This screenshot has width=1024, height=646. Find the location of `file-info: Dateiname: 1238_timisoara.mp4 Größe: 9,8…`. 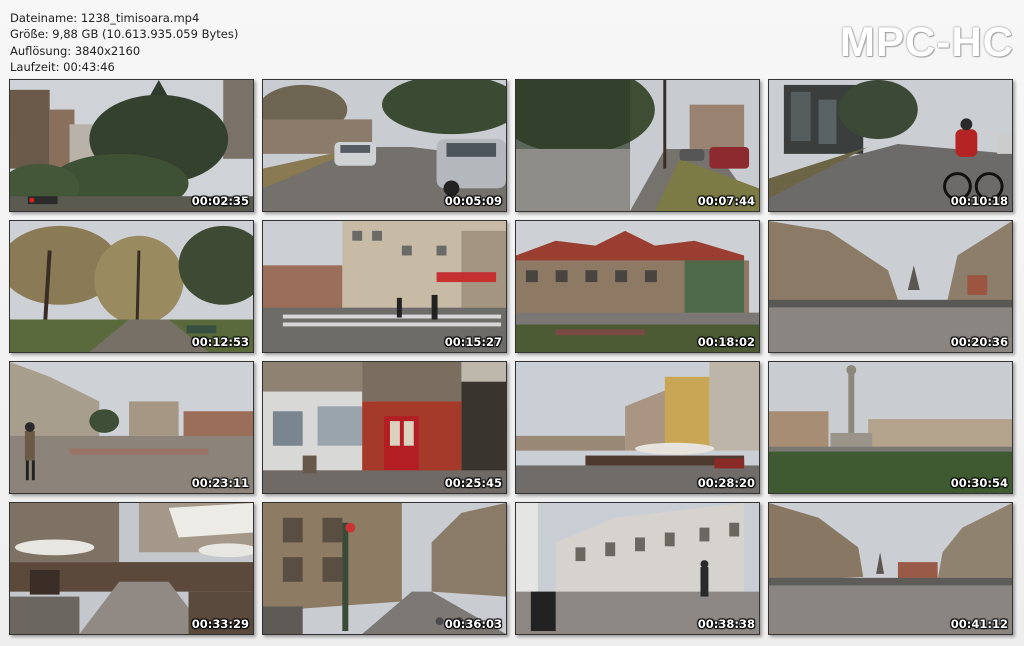

file-info: Dateiname: 1238_timisoara.mp4 Größe: 9,8… is located at coordinates (124, 43).